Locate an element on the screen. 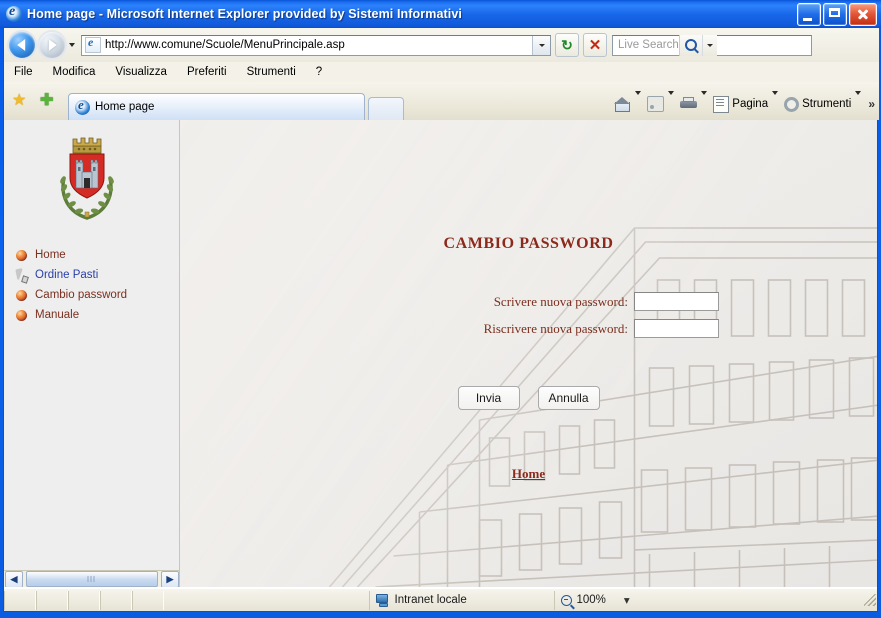  page-icon is located at coordinates (721, 104).